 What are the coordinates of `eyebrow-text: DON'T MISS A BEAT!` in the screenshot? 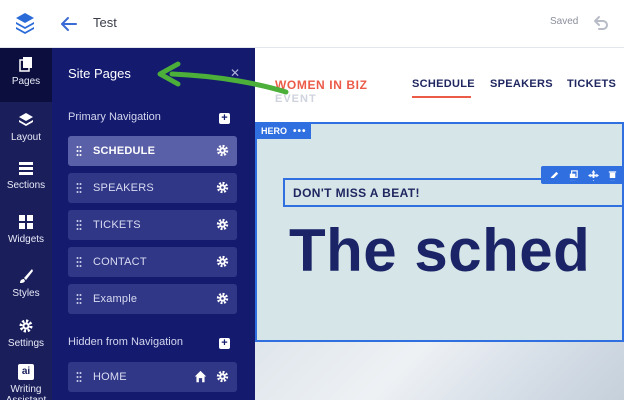 It's located at (356, 193).